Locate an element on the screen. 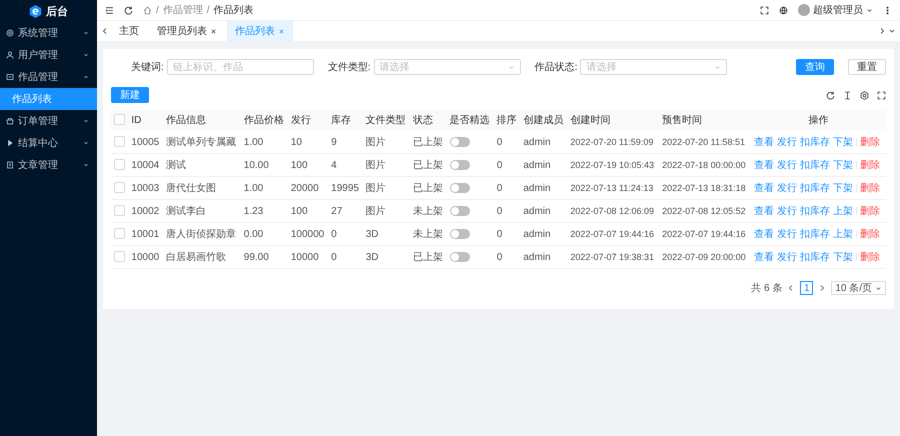 Image resolution: width=900 pixels, height=436 pixels. sidebar-item: 系统管理 is located at coordinates (48, 33).